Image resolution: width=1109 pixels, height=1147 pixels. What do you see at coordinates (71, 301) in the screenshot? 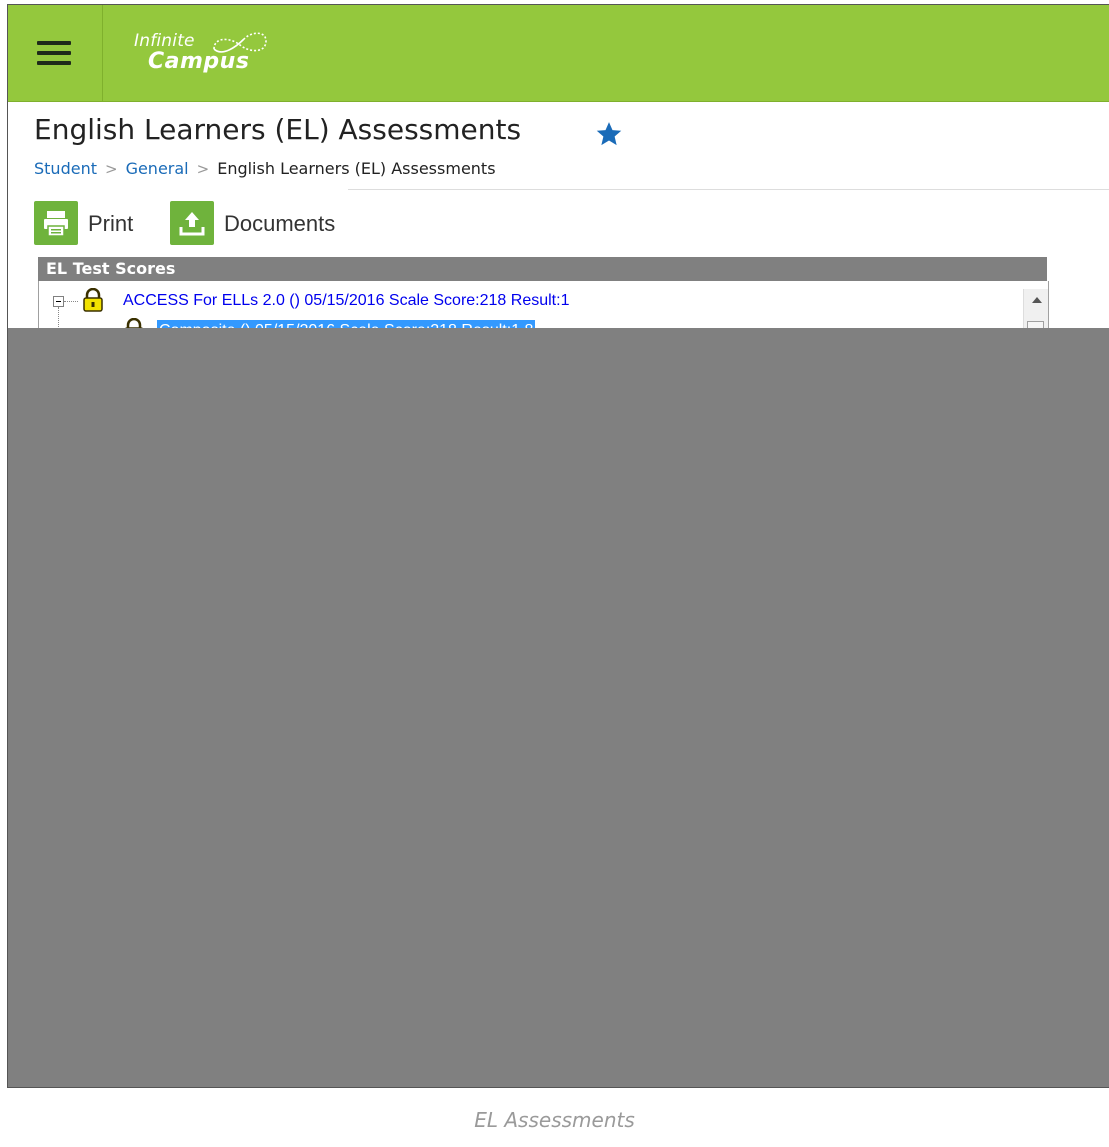
I see `tree-connector` at bounding box center [71, 301].